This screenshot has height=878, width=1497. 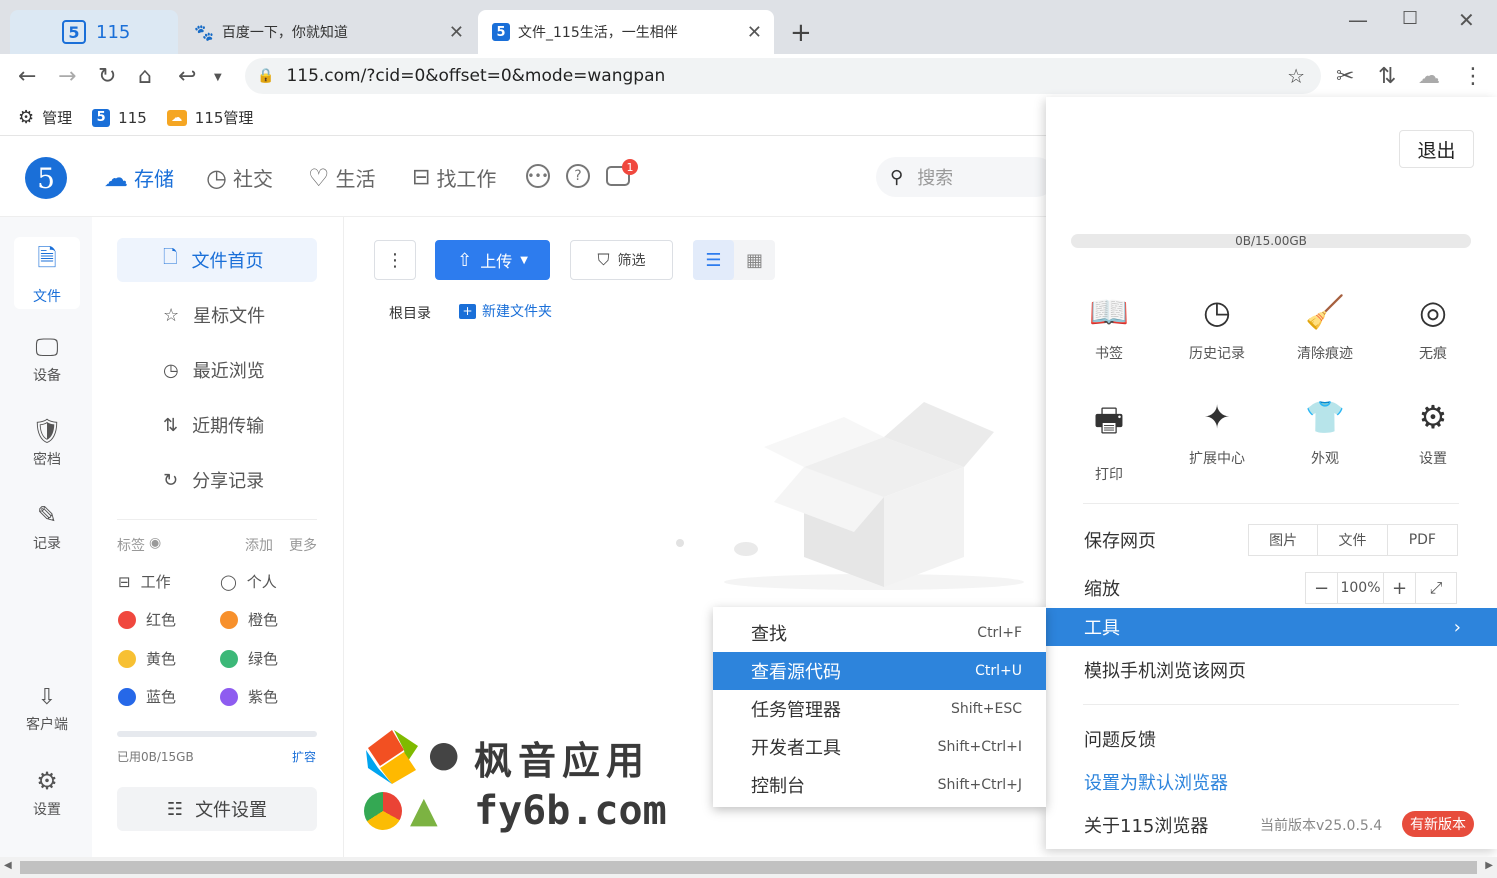 What do you see at coordinates (1400, 588) in the screenshot?
I see `zoom-in-button: +` at bounding box center [1400, 588].